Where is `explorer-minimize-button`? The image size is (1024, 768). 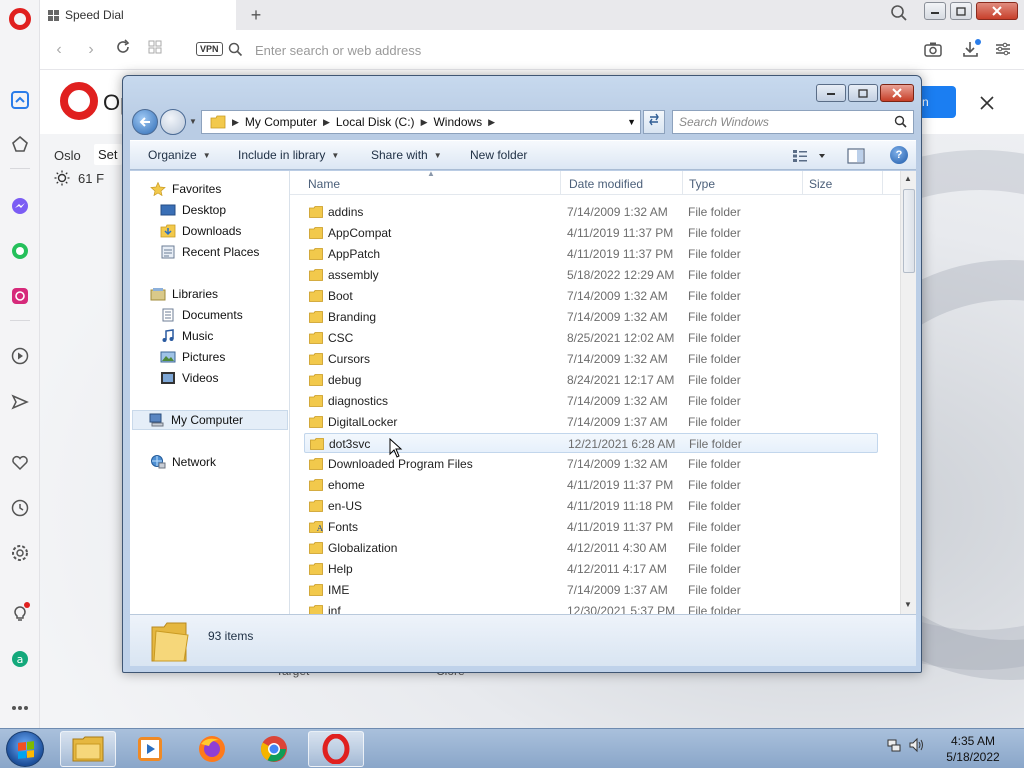
explorer-minimize-button is located at coordinates (831, 93).